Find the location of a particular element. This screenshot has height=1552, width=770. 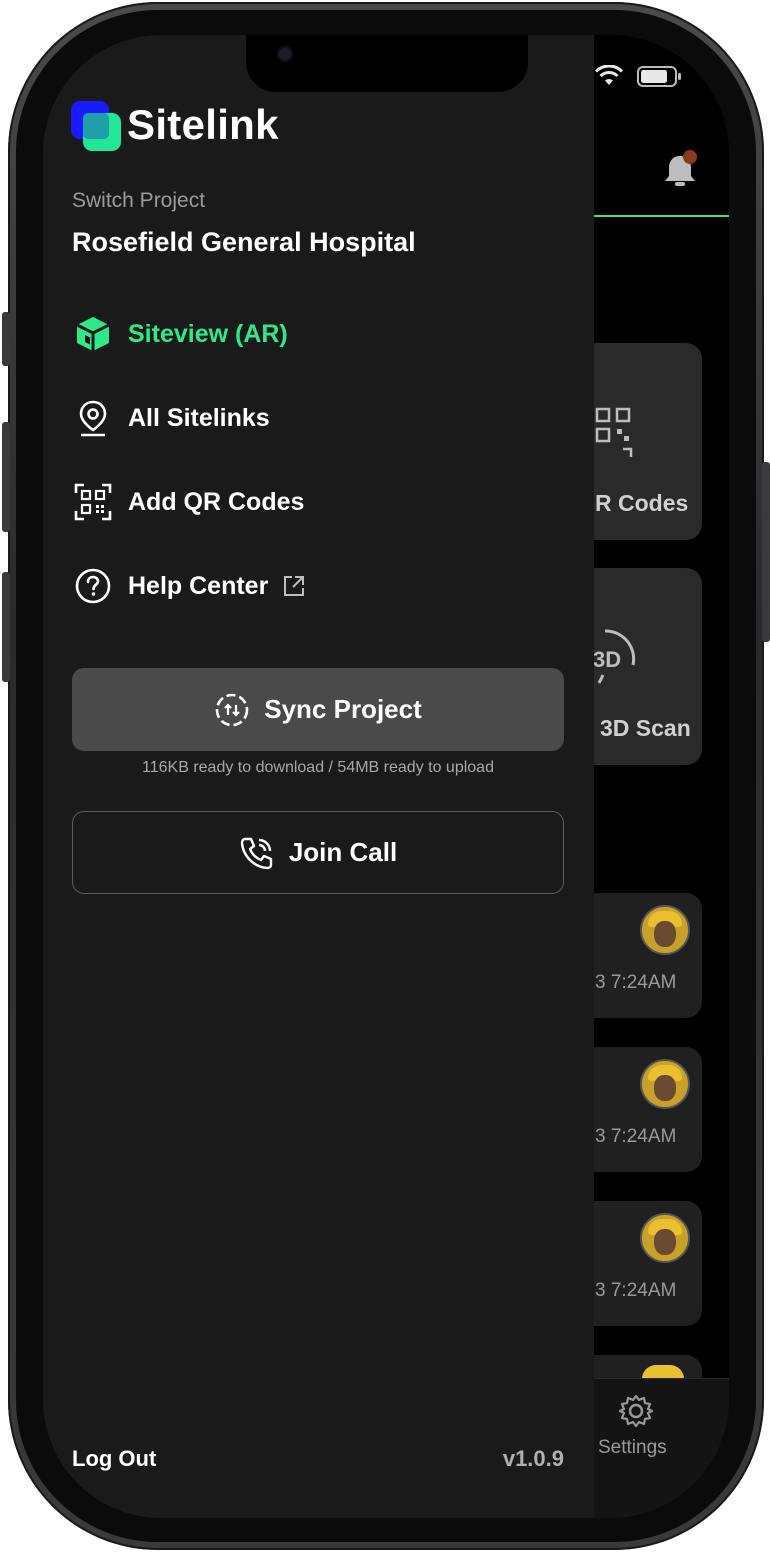

tile-label-3d-scan: 3D Scan is located at coordinates (645, 728).